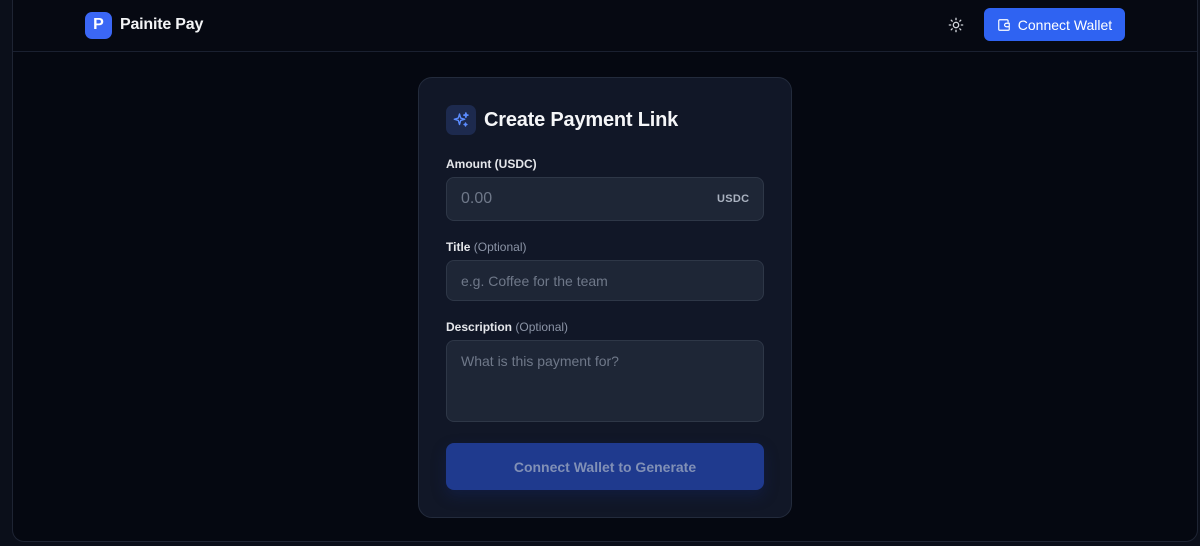 The width and height of the screenshot is (1200, 546). What do you see at coordinates (98, 25) in the screenshot?
I see `brand-logo: P` at bounding box center [98, 25].